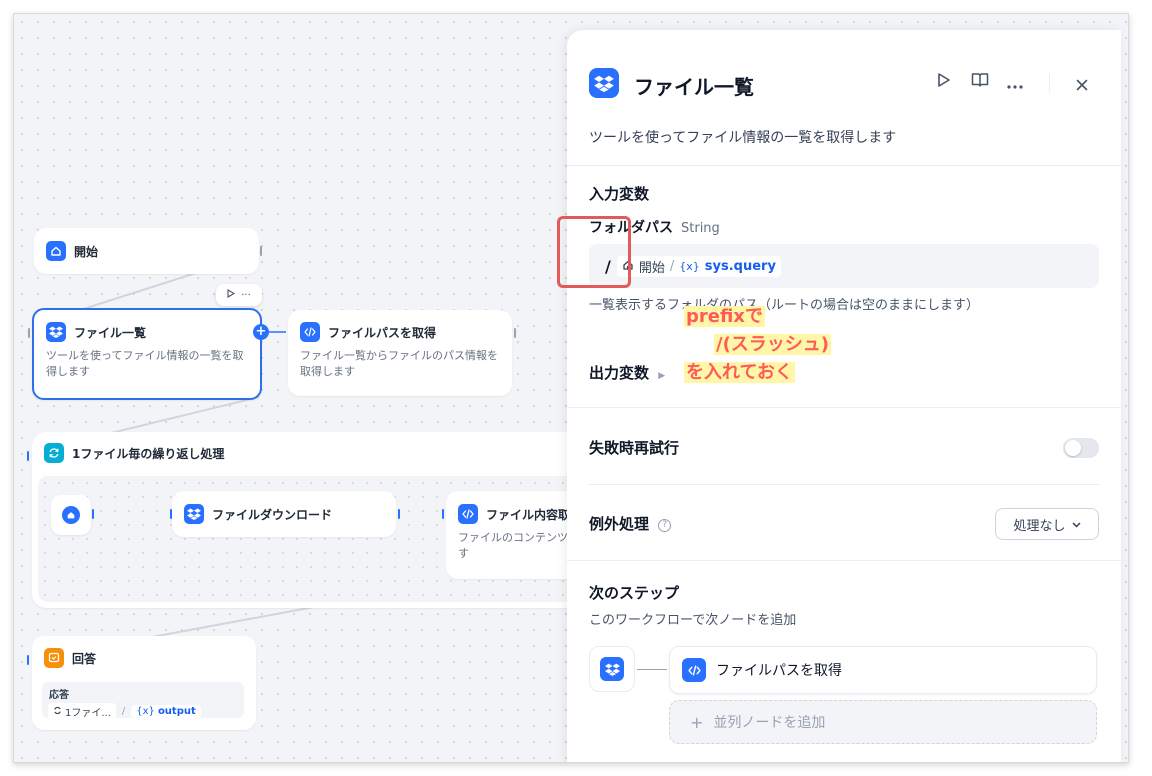  Describe the element at coordinates (652, 669) in the screenshot. I see `next-step-connector` at that location.